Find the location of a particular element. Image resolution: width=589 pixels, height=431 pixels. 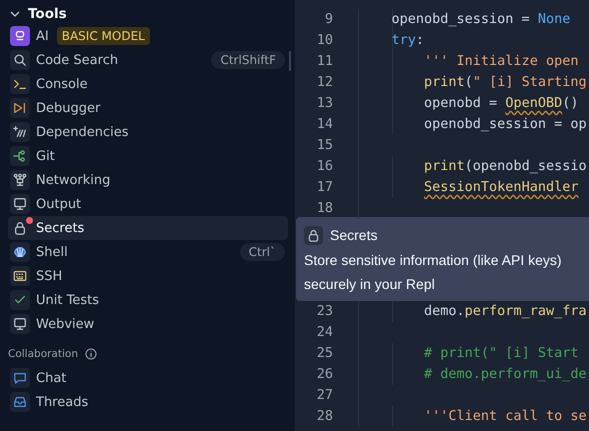

line-number: 12 is located at coordinates (324, 82).